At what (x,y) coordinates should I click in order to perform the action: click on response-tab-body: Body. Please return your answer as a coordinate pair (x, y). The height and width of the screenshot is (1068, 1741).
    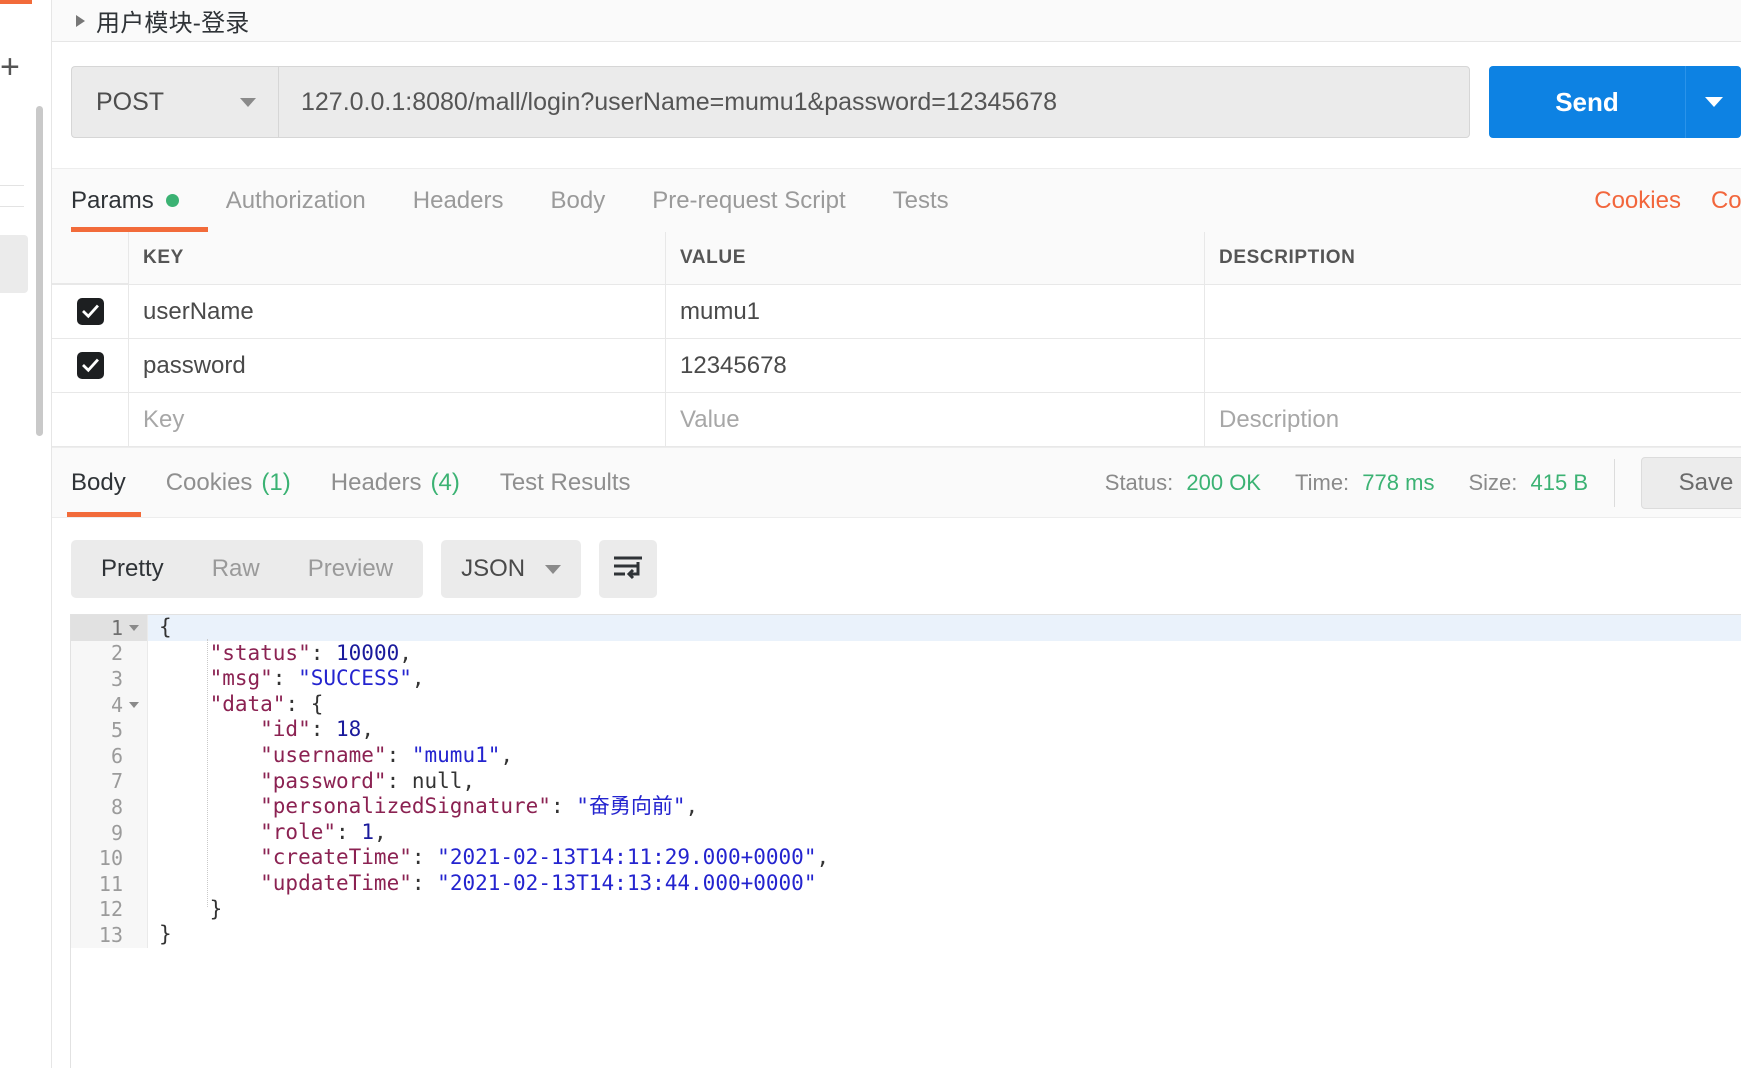
    Looking at the image, I should click on (98, 483).